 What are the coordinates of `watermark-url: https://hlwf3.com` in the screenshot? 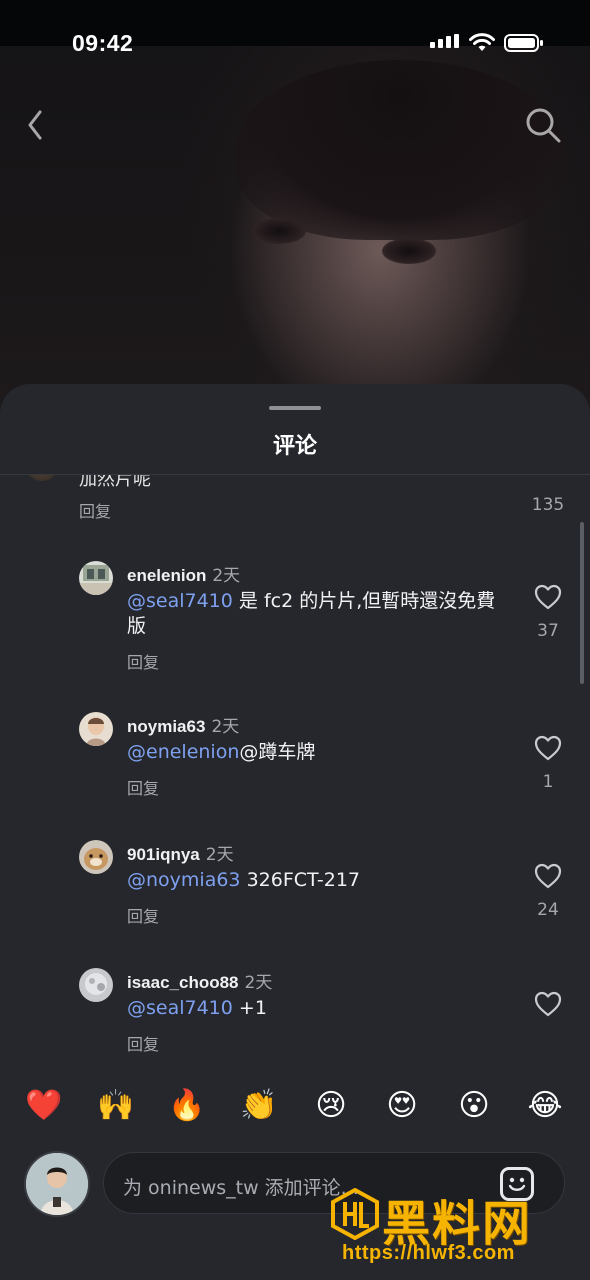 It's located at (428, 1253).